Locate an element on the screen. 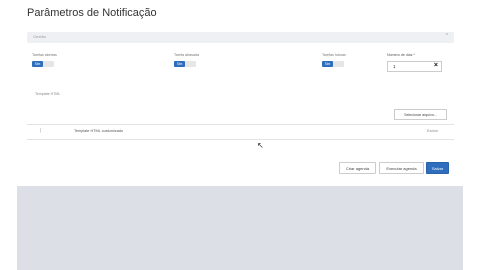 The width and height of the screenshot is (480, 270). create-schedule-button: Criar agenda is located at coordinates (357, 168).